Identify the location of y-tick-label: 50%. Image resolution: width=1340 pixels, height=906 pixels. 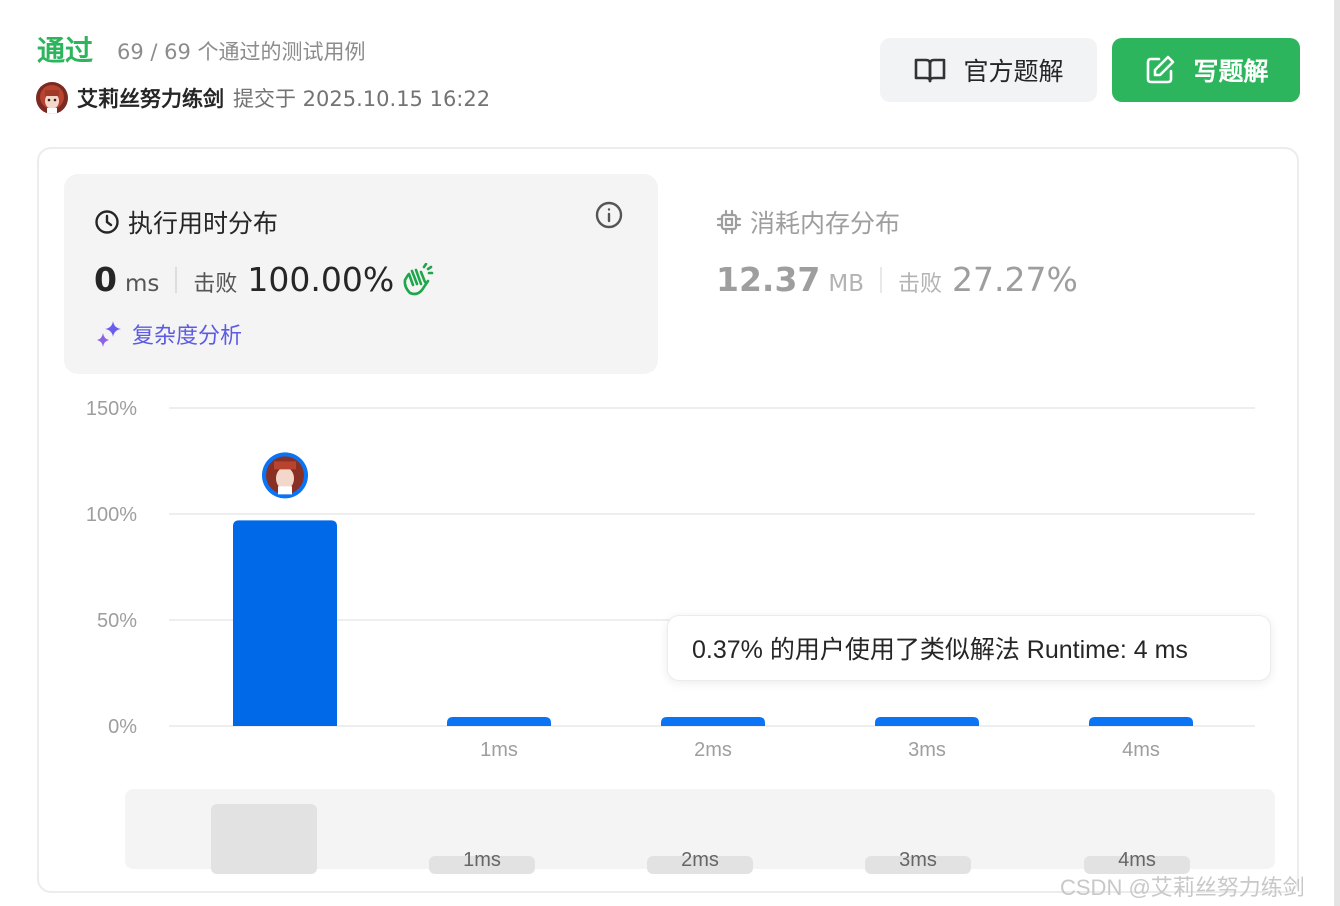
(117, 621).